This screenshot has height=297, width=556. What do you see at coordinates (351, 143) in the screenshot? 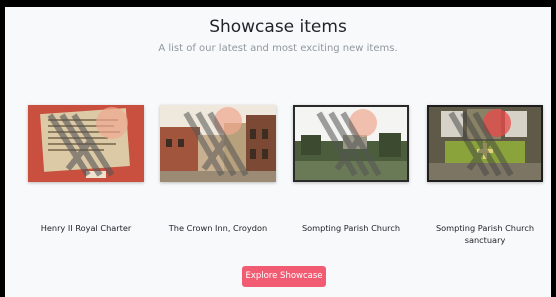
I see `sompting-church-thumbnail` at bounding box center [351, 143].